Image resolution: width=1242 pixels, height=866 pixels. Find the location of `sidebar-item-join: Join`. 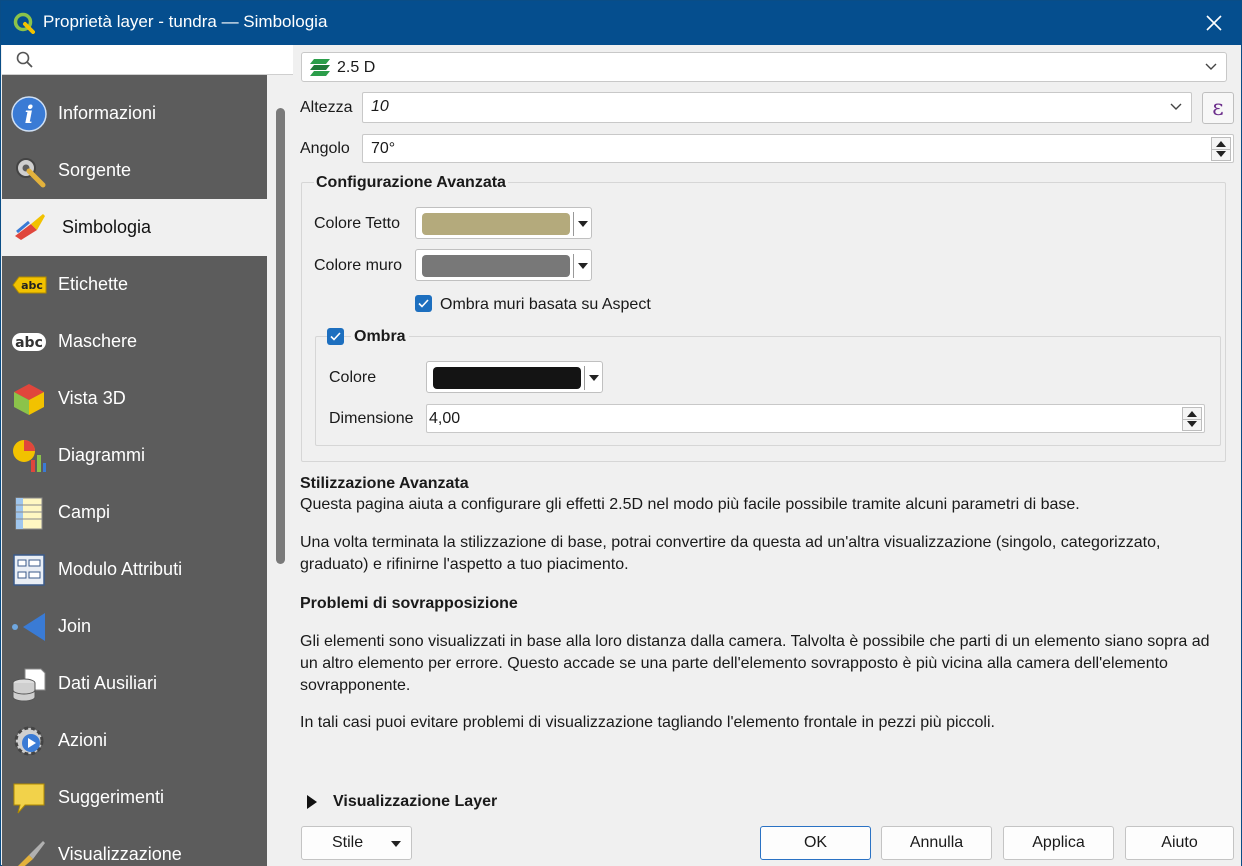

sidebar-item-join: Join is located at coordinates (134, 626).